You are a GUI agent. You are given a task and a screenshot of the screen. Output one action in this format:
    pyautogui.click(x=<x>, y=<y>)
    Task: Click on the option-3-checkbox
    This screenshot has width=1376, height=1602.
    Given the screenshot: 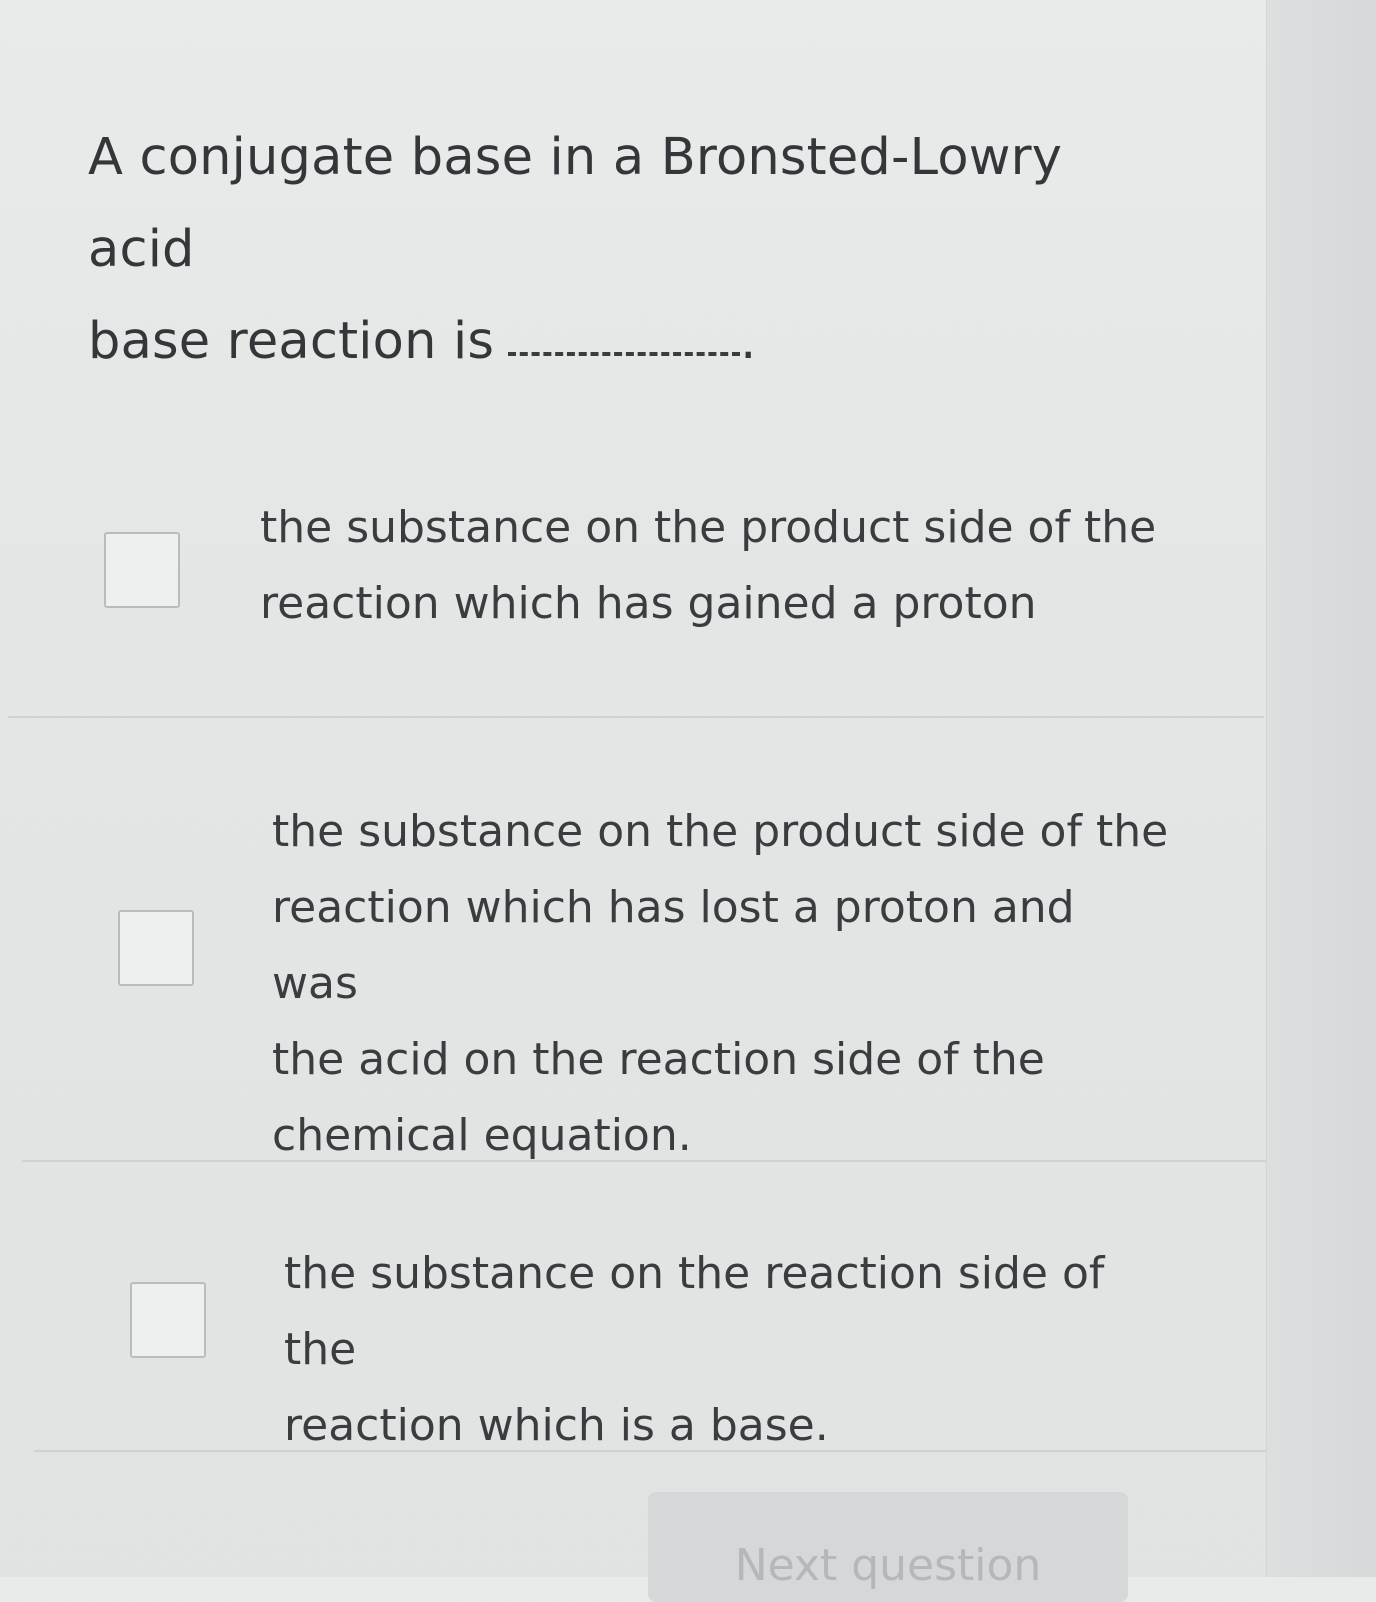 What is the action you would take?
    pyautogui.click(x=168, y=1320)
    